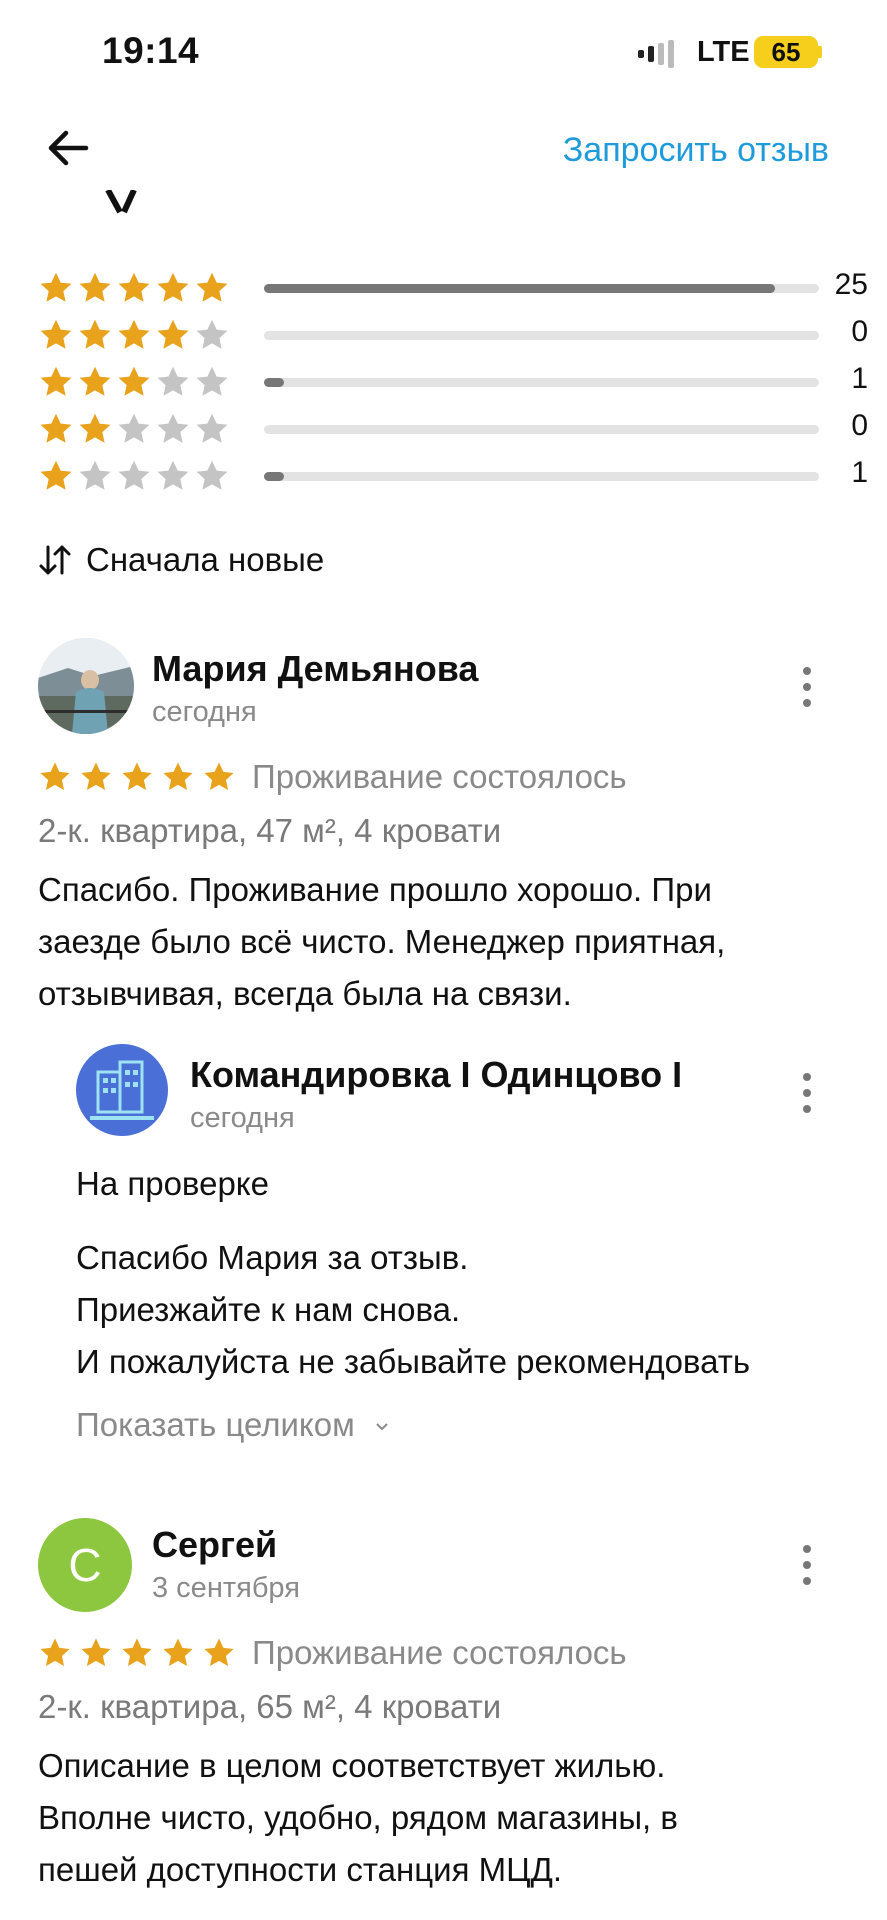 Image resolution: width=887 pixels, height=1920 pixels. I want to click on apartment-info: 2-к. квартира, 65 м², 4 кровати, so click(270, 1706).